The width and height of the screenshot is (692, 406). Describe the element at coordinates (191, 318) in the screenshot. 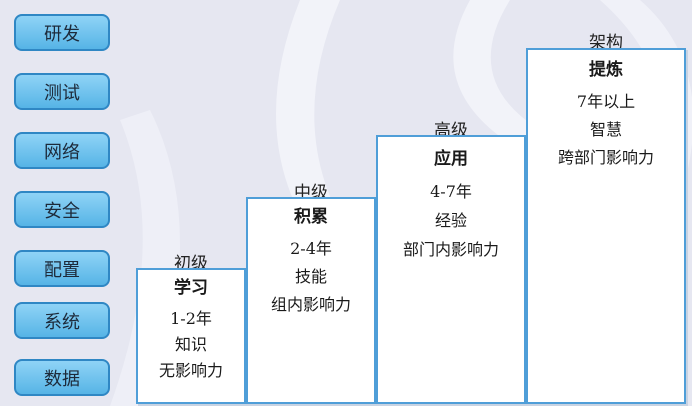

I see `step-years: 1-2年` at that location.